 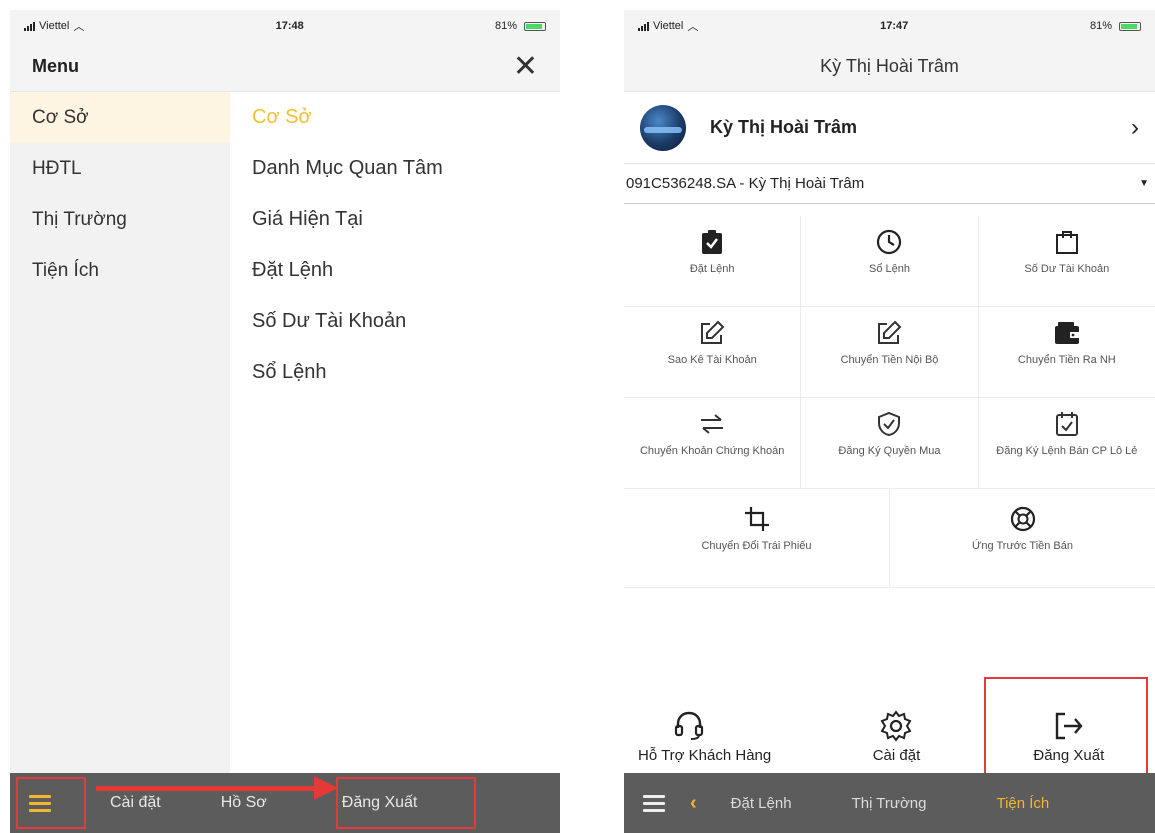 What do you see at coordinates (1066, 360) in the screenshot?
I see `grid-label: Chuyển Tiền Ra NH` at bounding box center [1066, 360].